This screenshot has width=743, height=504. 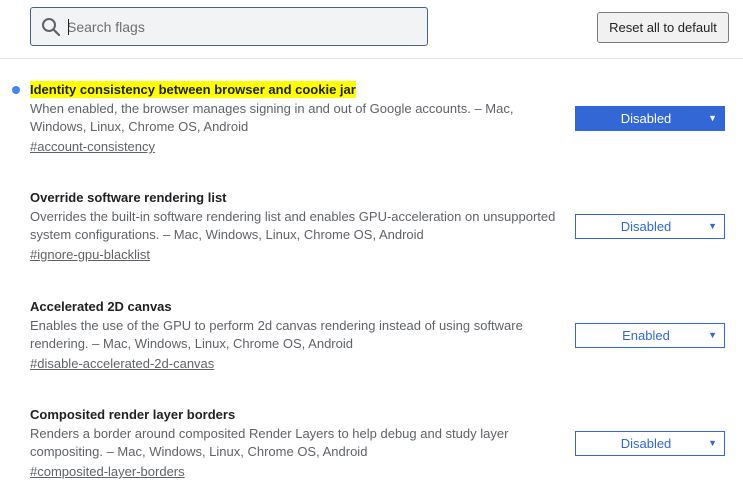 I want to click on search-box, so click(x=229, y=26).